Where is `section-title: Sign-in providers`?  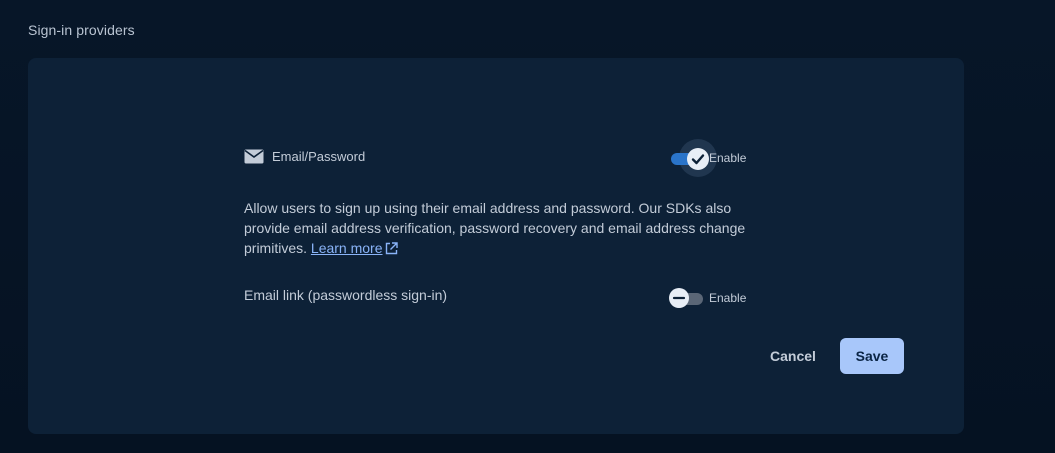
section-title: Sign-in providers is located at coordinates (81, 30).